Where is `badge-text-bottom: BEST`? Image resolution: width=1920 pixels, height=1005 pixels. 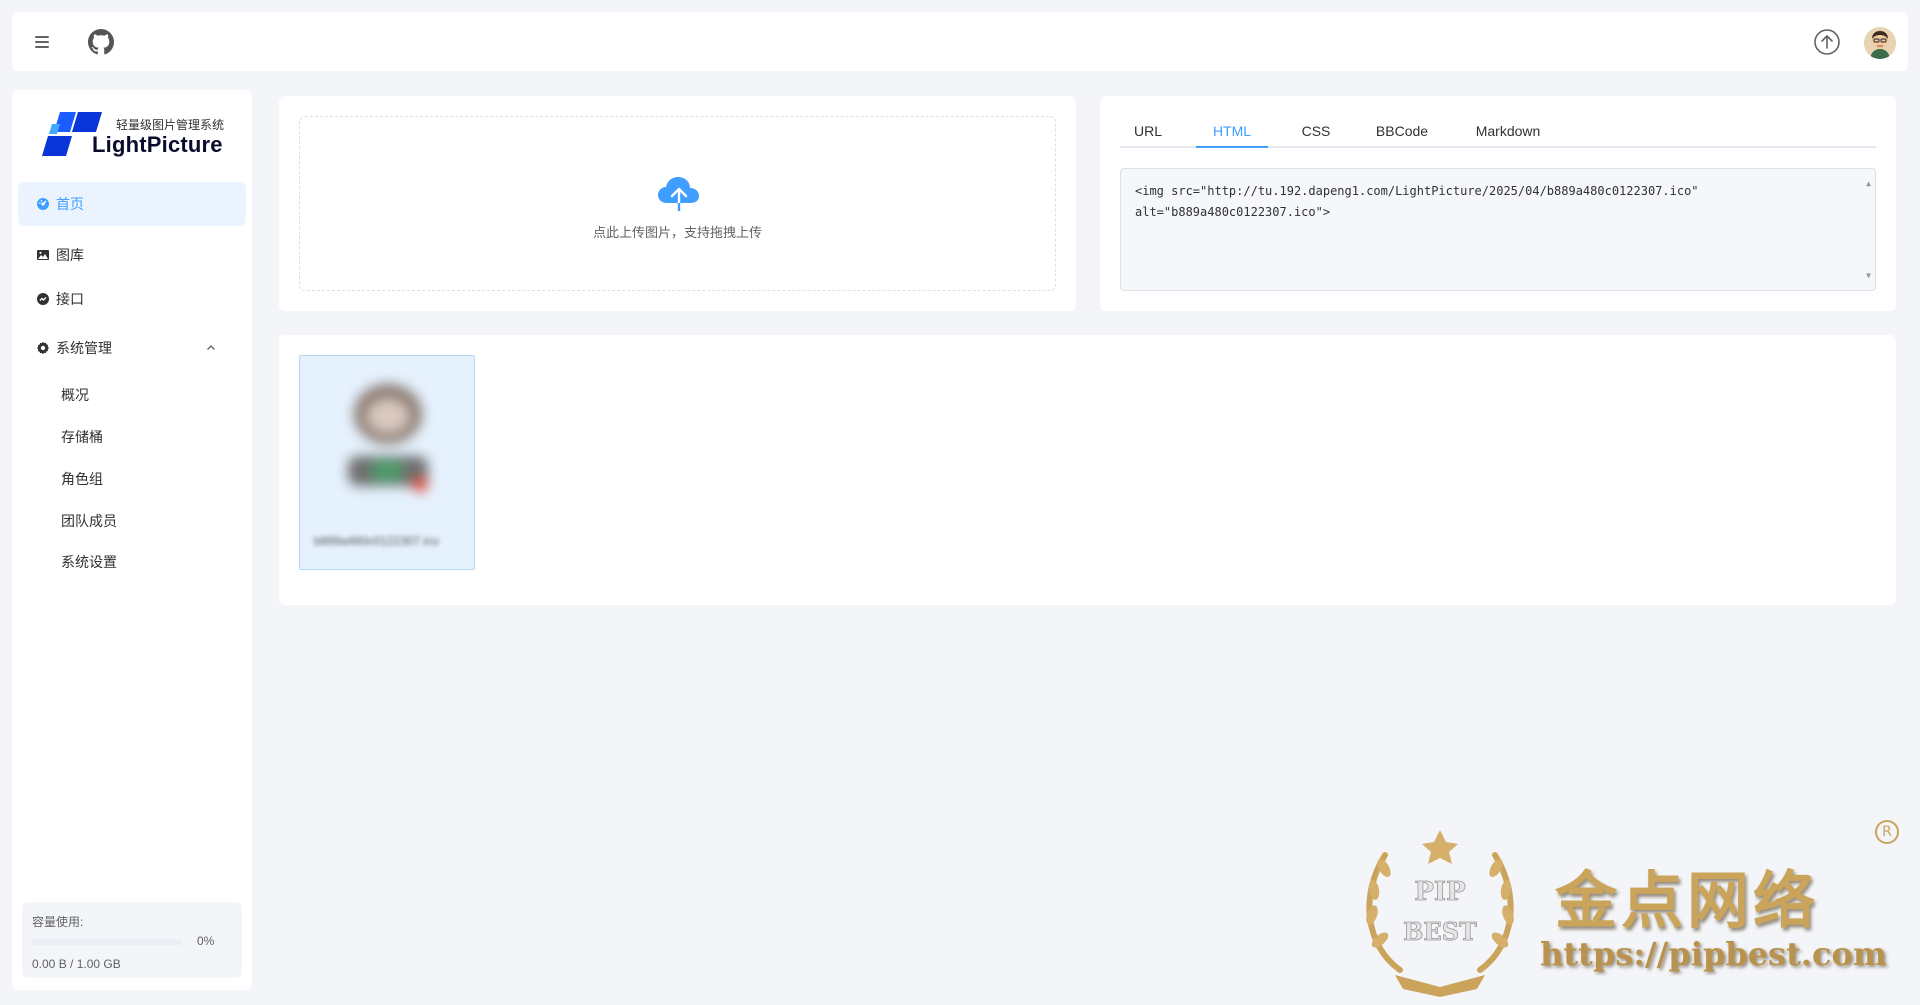
badge-text-bottom: BEST is located at coordinates (1440, 931).